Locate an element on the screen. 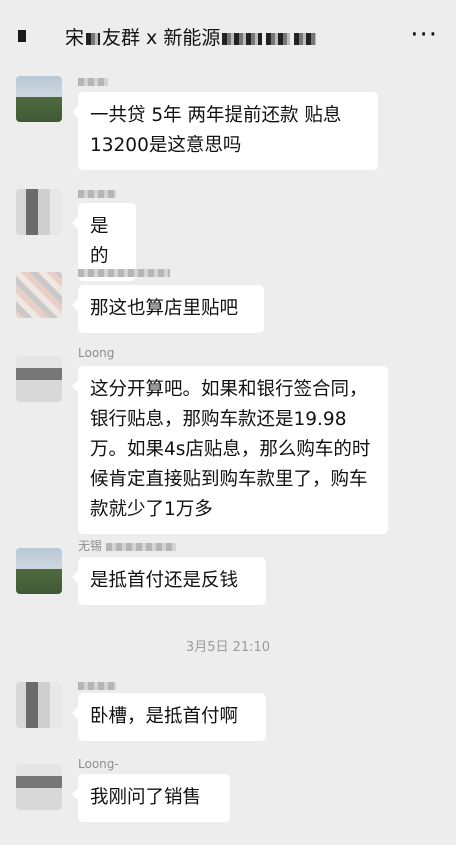 The height and width of the screenshot is (845, 456). message-bubble: 是抵首付还是反钱 is located at coordinates (169, 581).